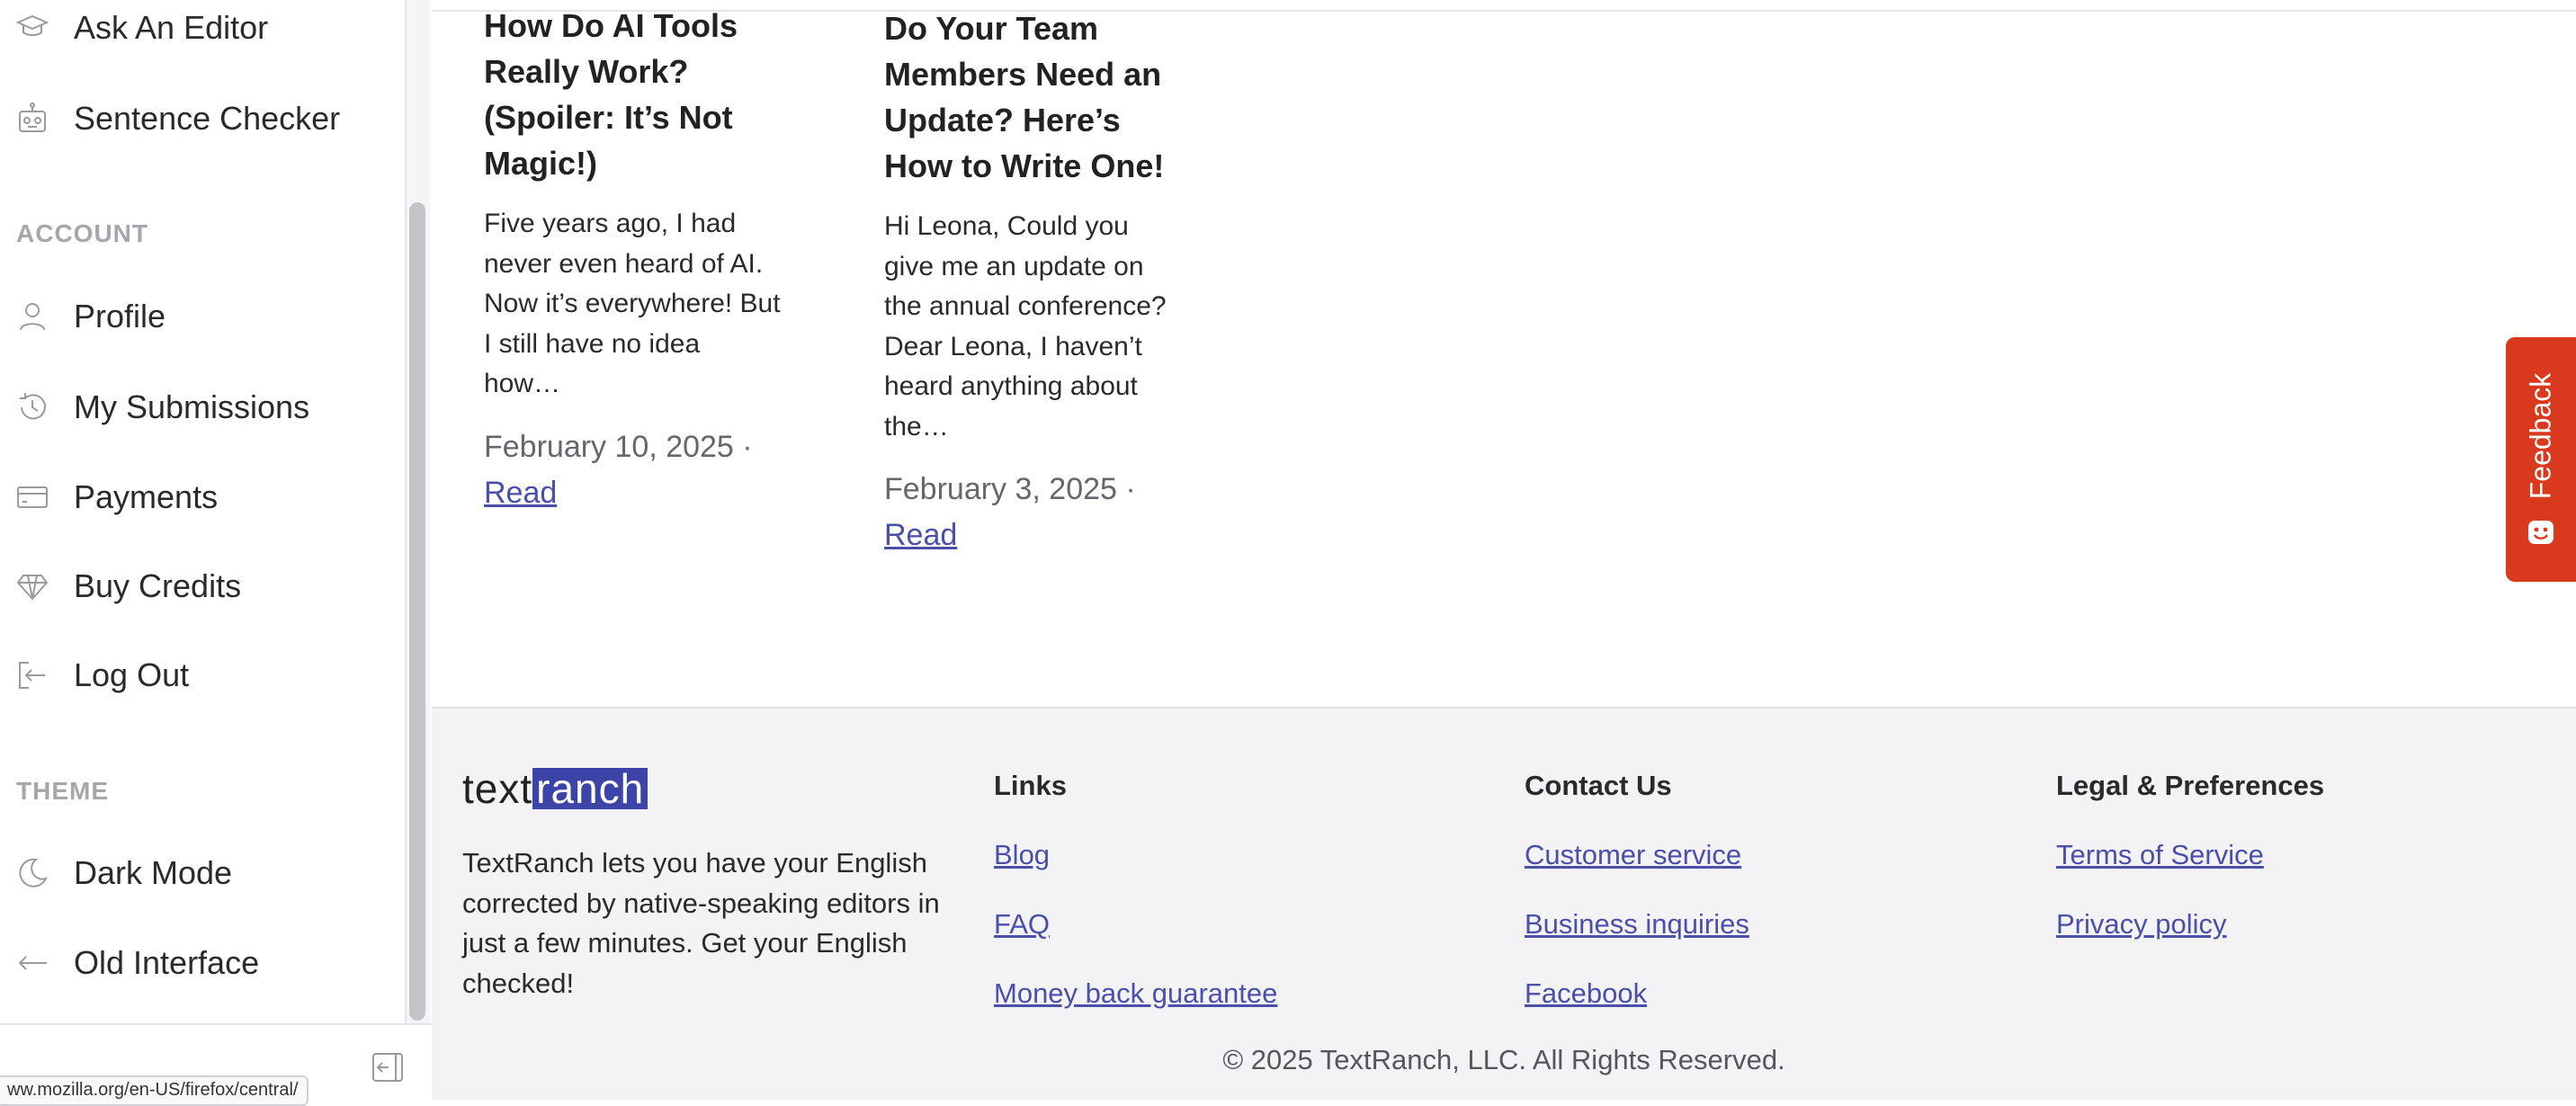 The width and height of the screenshot is (2576, 1106). I want to click on smile-chat-icon, so click(2541, 532).